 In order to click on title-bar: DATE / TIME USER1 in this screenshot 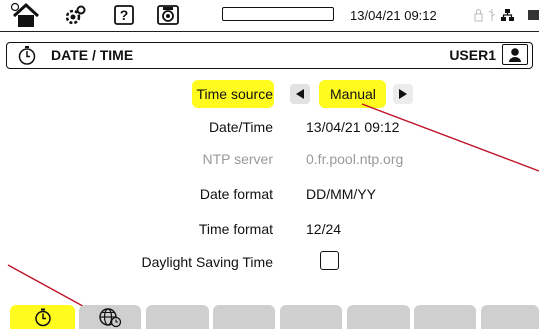, I will do `click(269, 55)`.